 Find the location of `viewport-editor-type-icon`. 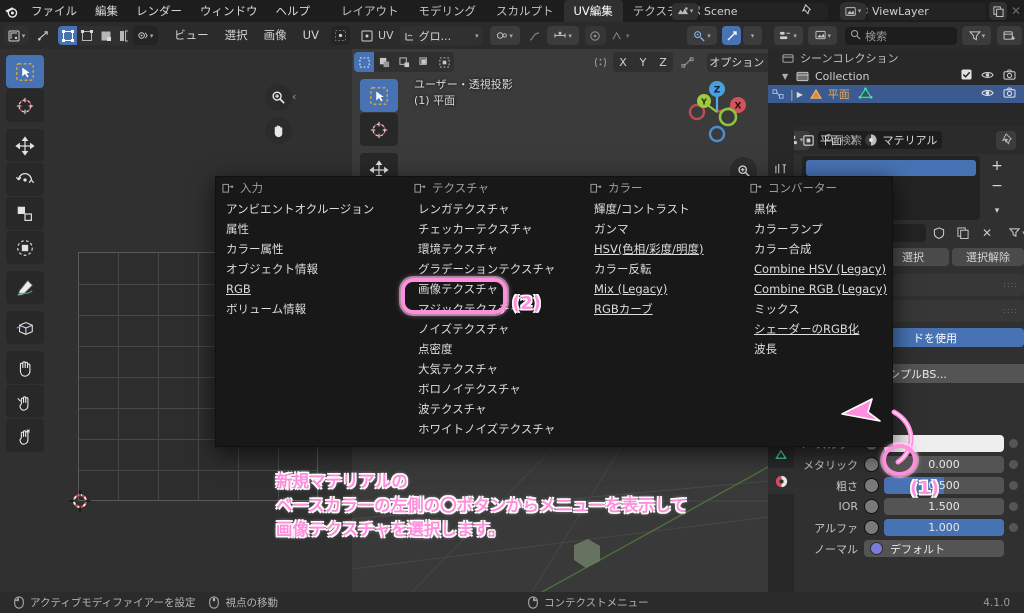

viewport-editor-type-icon is located at coordinates (366, 35).